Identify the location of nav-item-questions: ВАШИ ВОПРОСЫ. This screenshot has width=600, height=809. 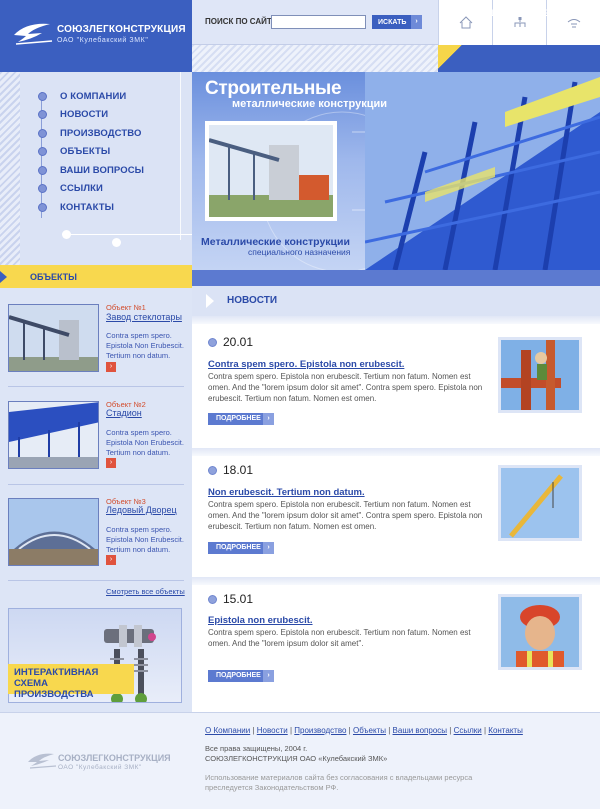
(91, 170).